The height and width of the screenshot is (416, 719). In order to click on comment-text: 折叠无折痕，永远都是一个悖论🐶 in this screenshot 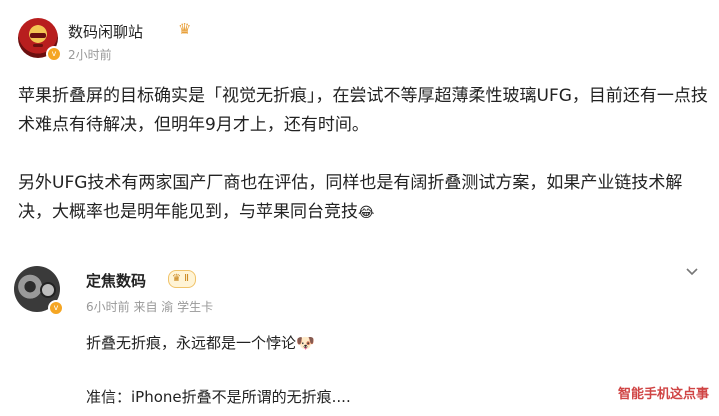, I will do `click(200, 342)`.